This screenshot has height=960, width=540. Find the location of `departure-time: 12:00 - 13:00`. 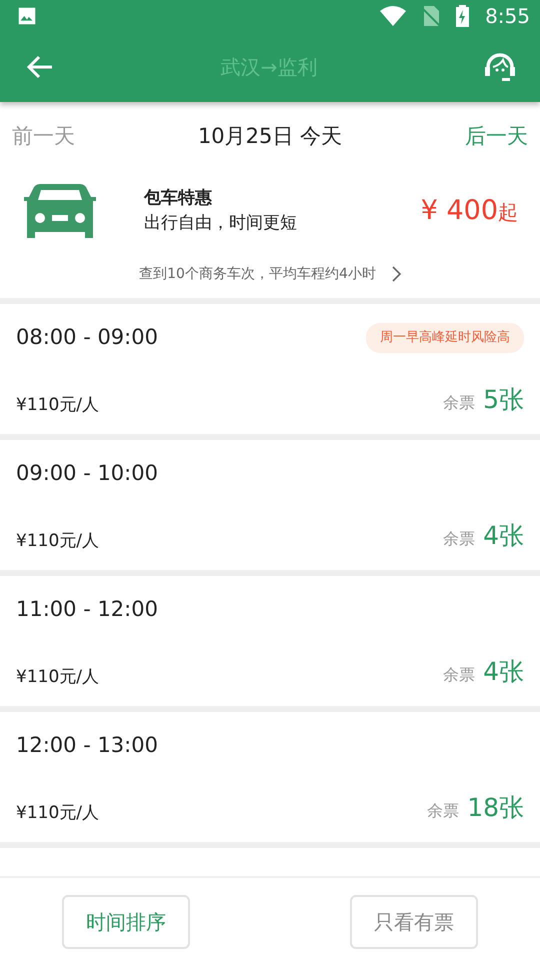

departure-time: 12:00 - 13:00 is located at coordinates (87, 745).